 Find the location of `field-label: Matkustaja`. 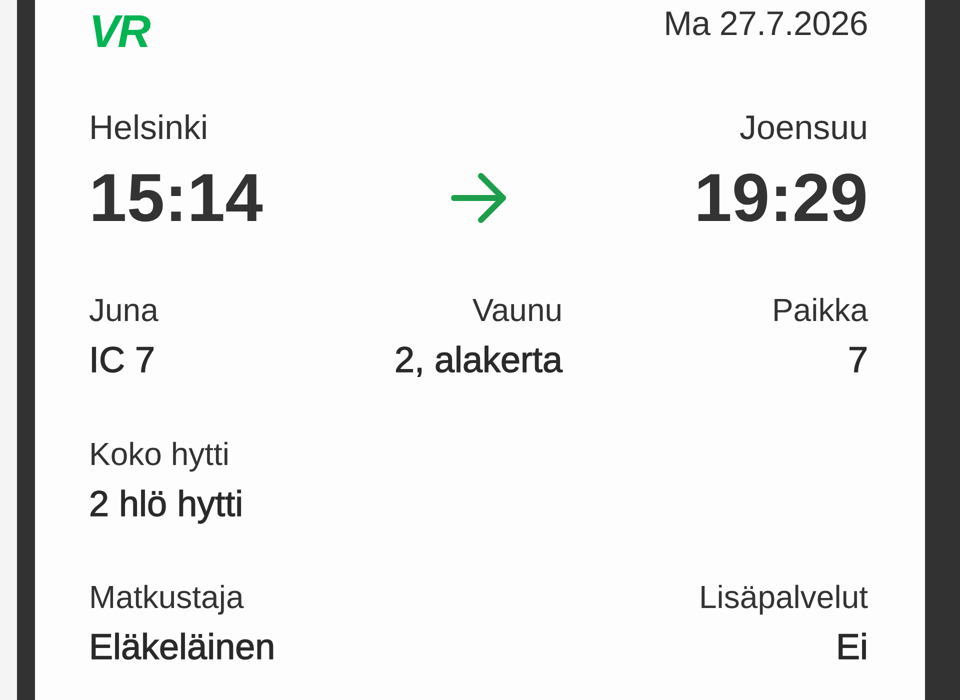

field-label: Matkustaja is located at coordinates (166, 597).